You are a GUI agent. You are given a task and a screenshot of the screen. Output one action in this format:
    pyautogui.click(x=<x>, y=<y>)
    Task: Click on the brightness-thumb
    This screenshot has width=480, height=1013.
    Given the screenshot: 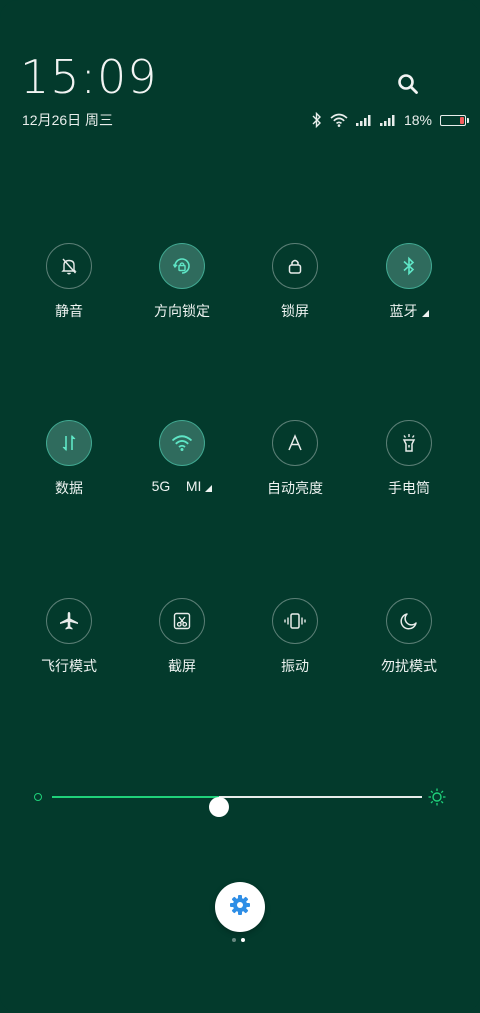 What is the action you would take?
    pyautogui.click(x=218, y=807)
    